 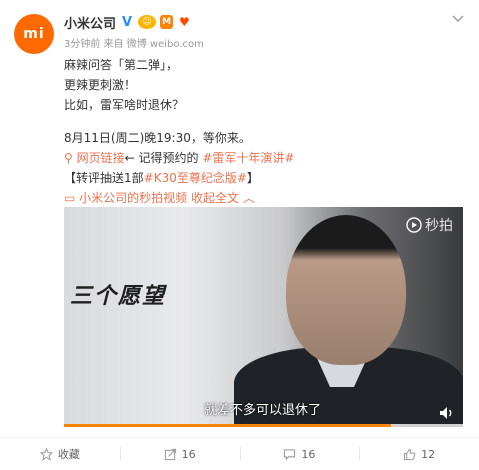 What do you see at coordinates (100, 85) in the screenshot?
I see `post-line: 更辣更刺激！` at bounding box center [100, 85].